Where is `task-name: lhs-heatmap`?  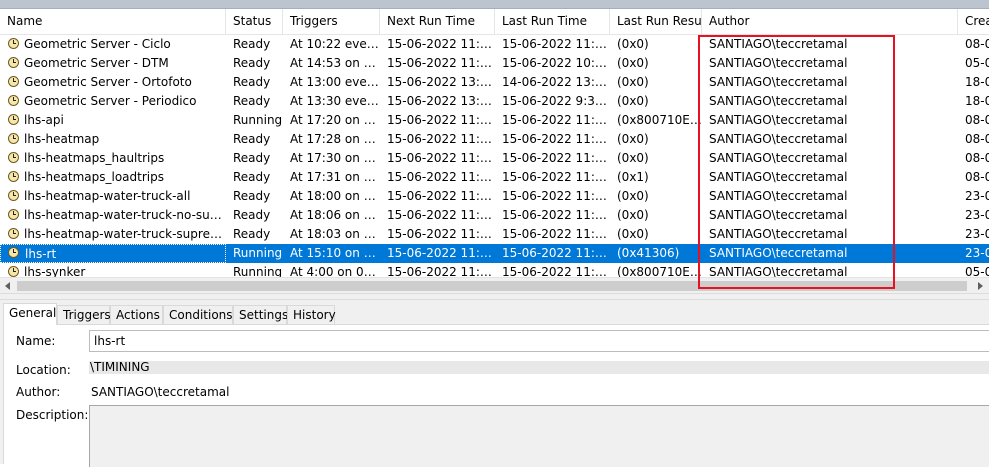
task-name: lhs-heatmap is located at coordinates (62, 139).